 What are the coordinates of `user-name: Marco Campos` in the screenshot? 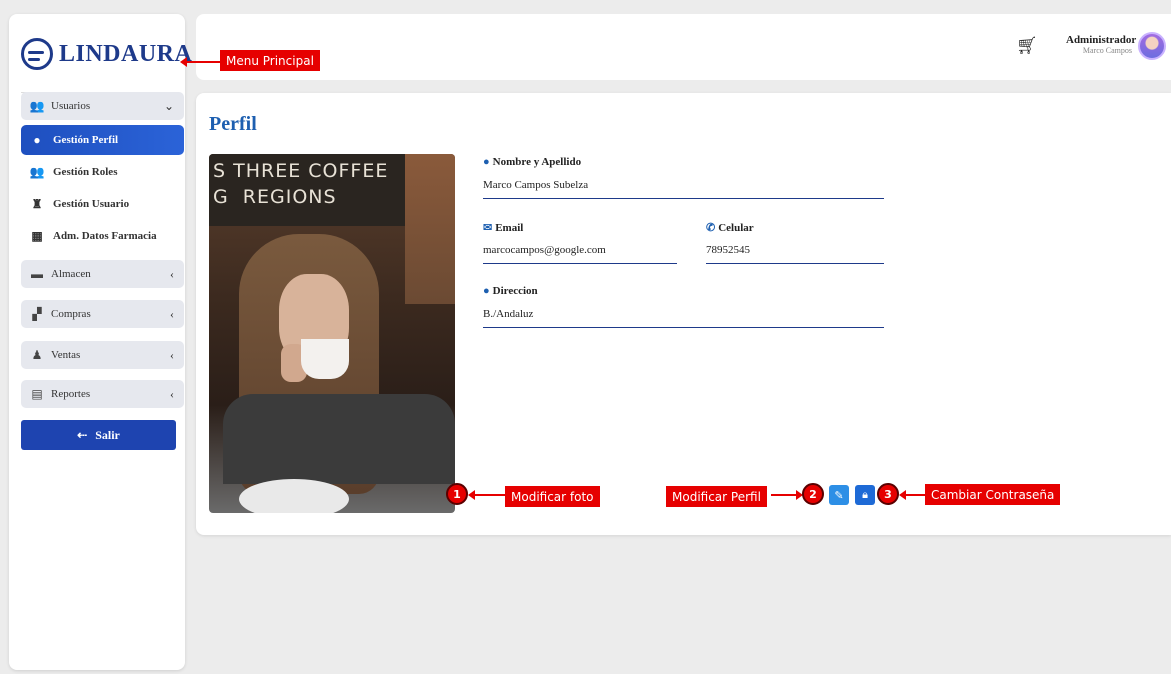 It's located at (1107, 50).